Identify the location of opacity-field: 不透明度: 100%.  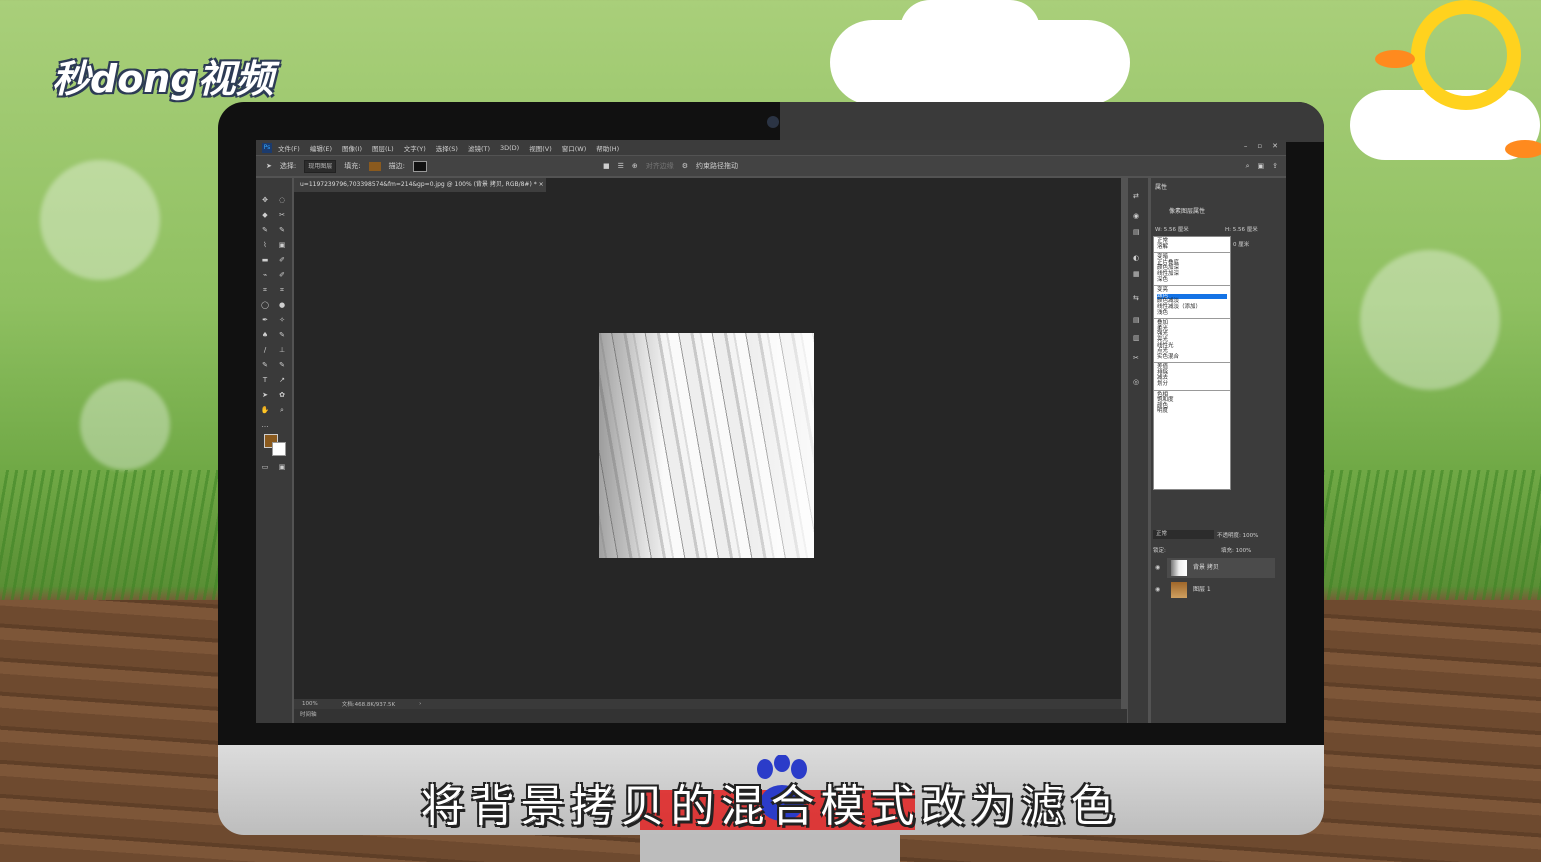
(1237, 535).